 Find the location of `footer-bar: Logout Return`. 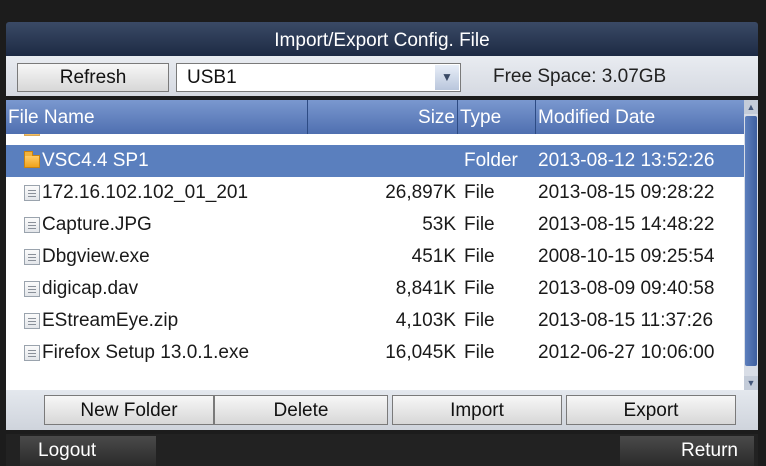

footer-bar: Logout Return is located at coordinates (382, 450).